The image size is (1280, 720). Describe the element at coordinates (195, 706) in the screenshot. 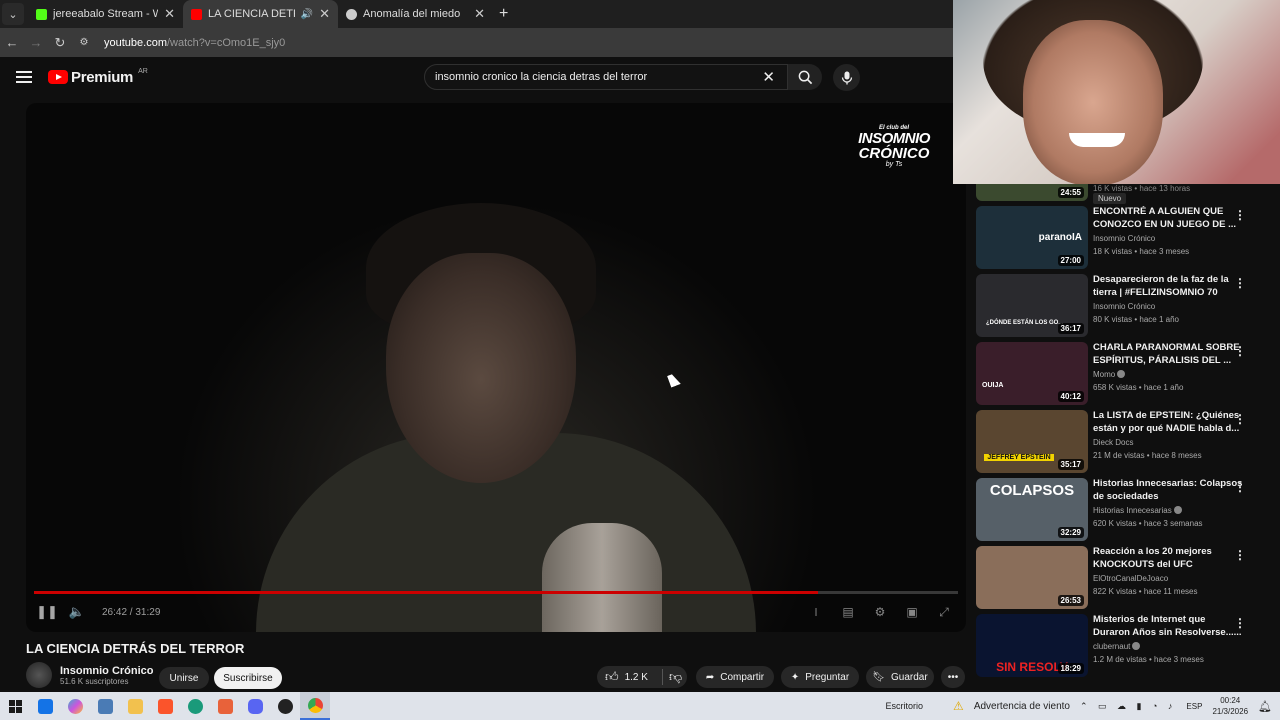

I see `edge-icon` at that location.